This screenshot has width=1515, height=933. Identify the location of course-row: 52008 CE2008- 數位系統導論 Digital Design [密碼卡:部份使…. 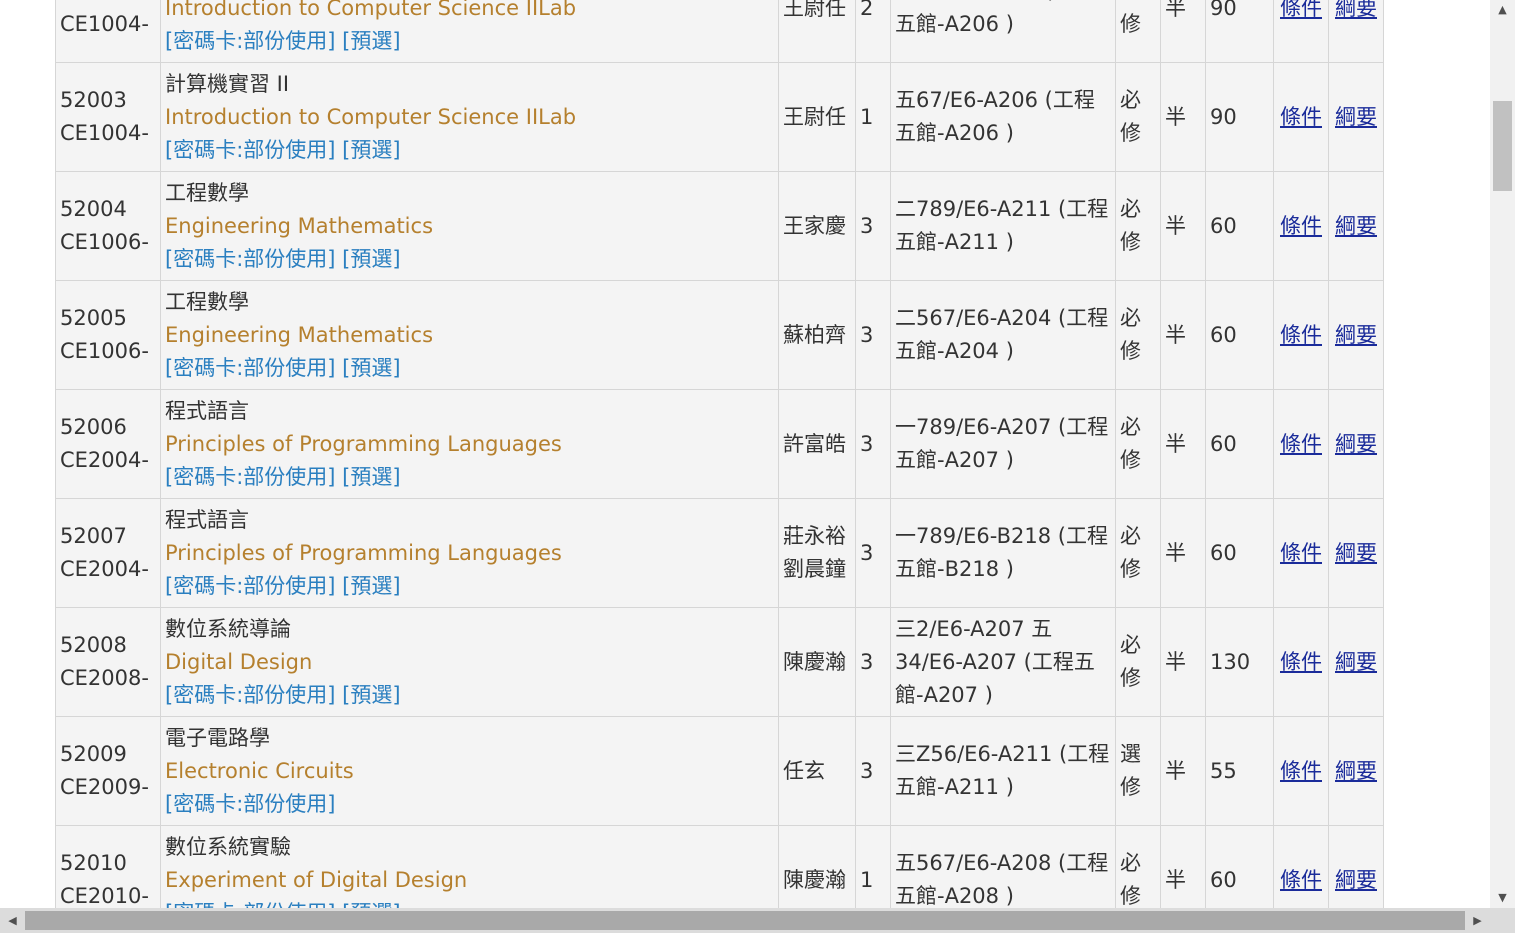
(719, 662).